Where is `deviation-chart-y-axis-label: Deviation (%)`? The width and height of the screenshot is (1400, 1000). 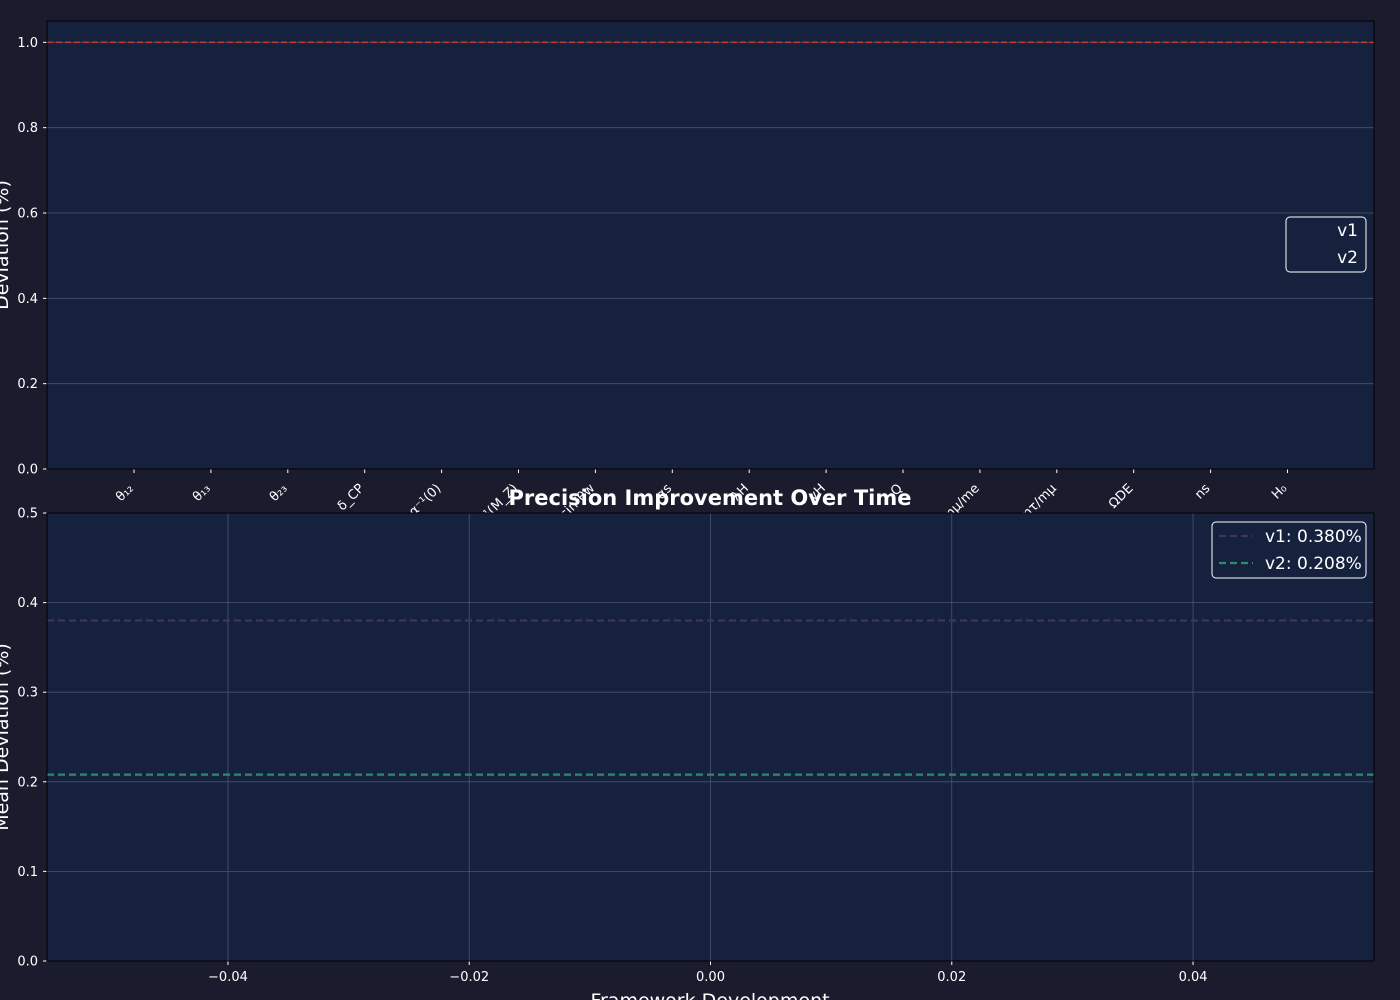
deviation-chart-y-axis-label: Deviation (%) is located at coordinates (6, 245).